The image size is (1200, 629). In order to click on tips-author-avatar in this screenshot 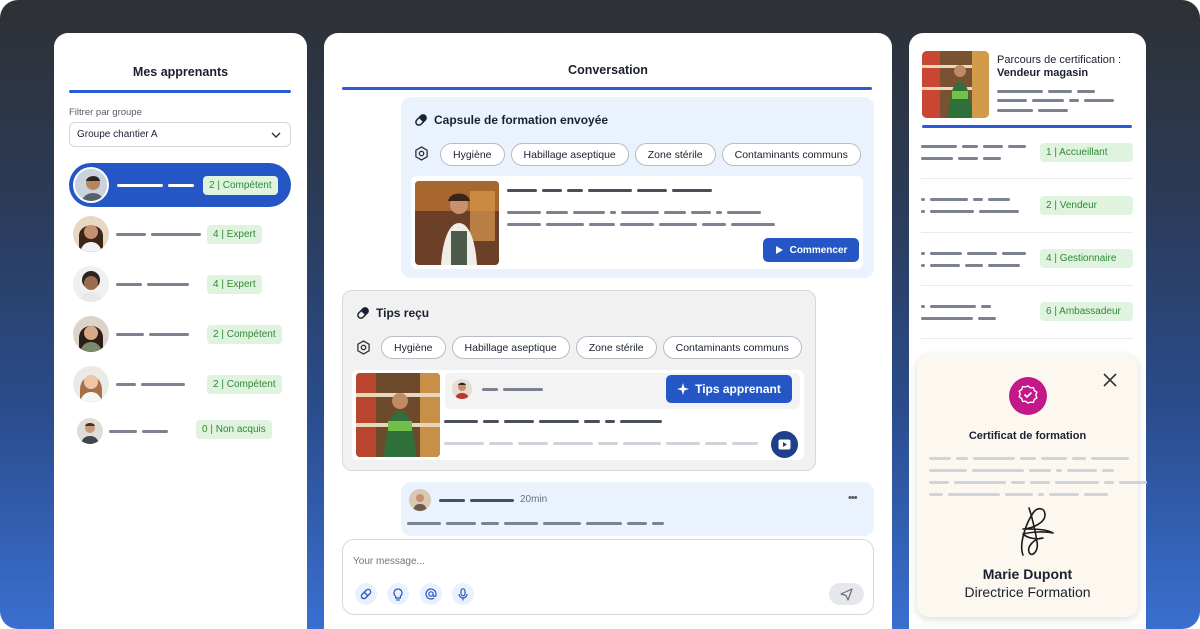, I will do `click(462, 389)`.